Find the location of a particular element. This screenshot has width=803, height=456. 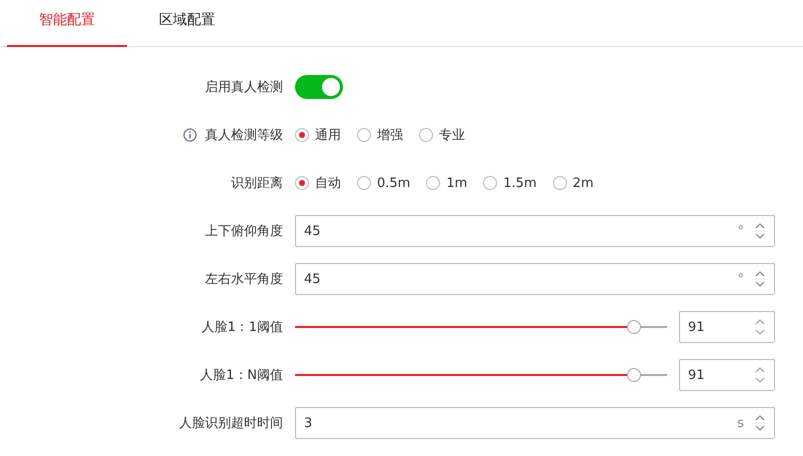

field-label: 识别距离 is located at coordinates (257, 183).